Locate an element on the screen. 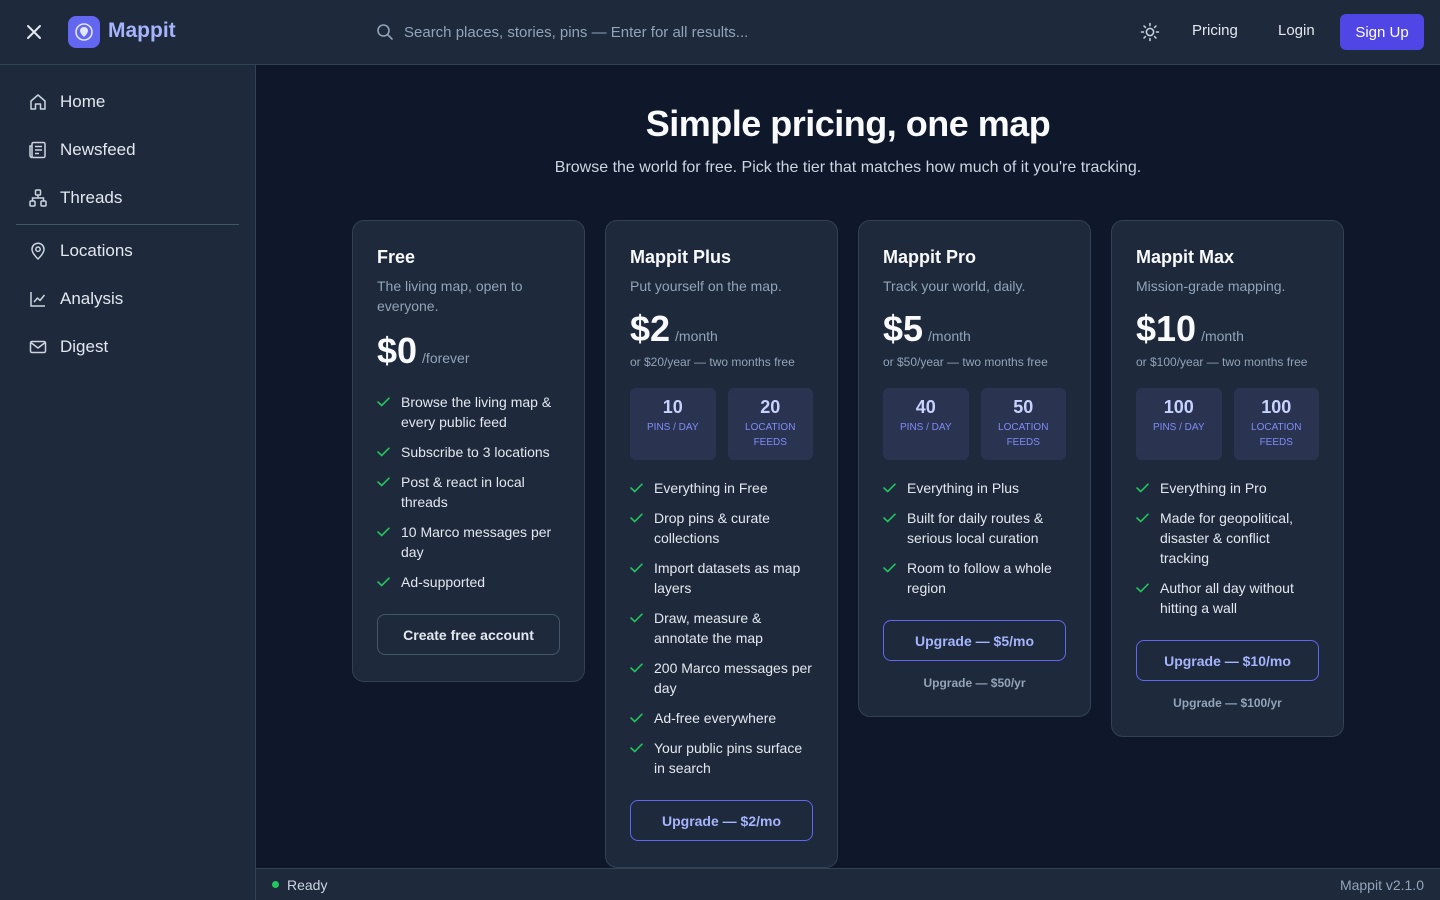  feature-item: Subscribe to 3 locations is located at coordinates (468, 452).